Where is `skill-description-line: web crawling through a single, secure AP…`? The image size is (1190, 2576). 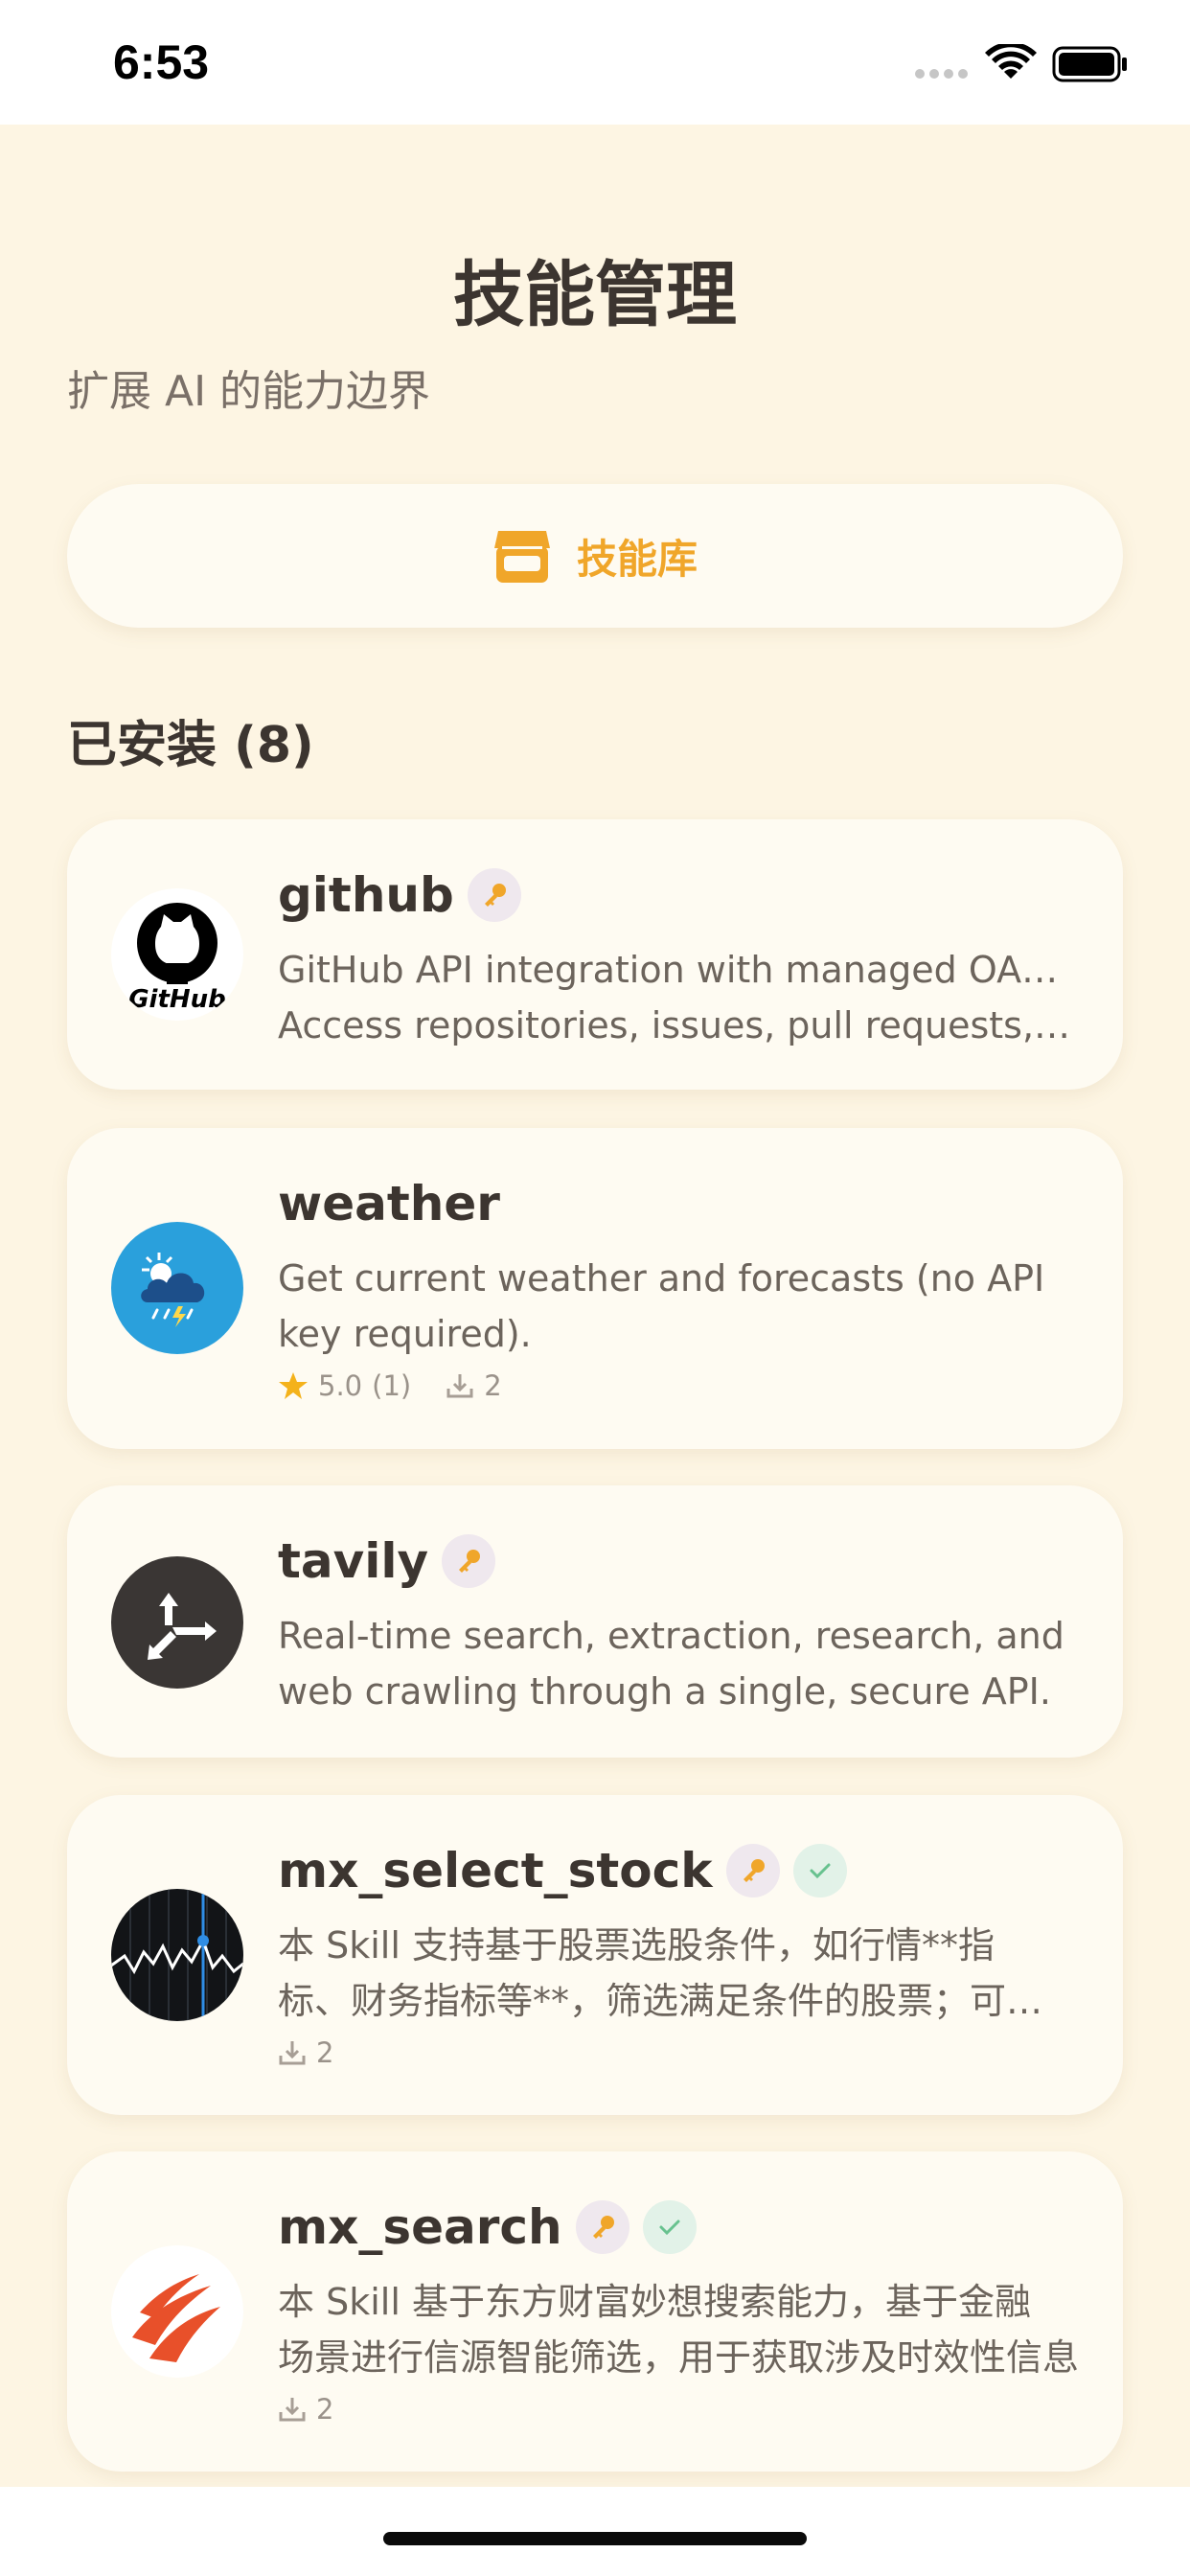
skill-description-line: web crawling through a single, secure AP… is located at coordinates (665, 1691).